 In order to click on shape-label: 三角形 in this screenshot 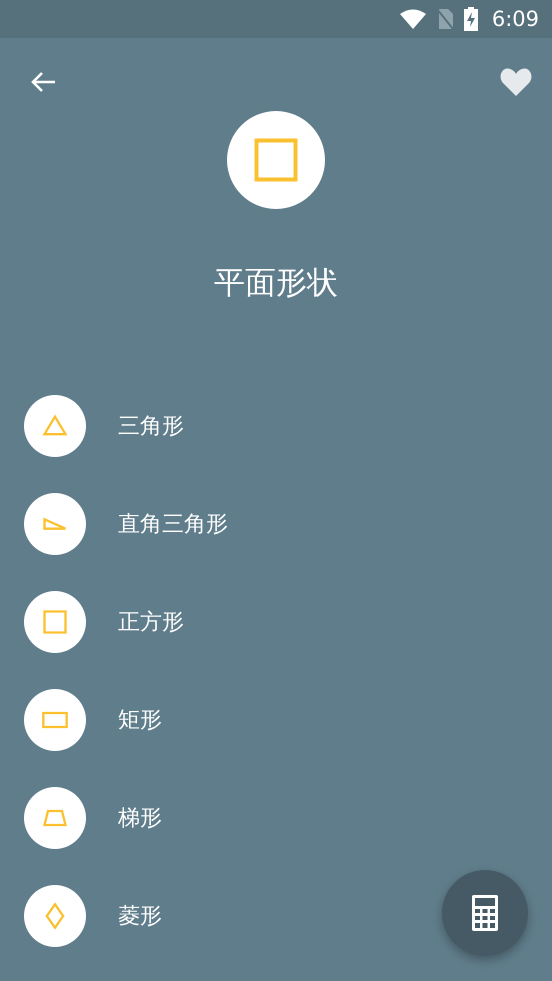, I will do `click(151, 426)`.